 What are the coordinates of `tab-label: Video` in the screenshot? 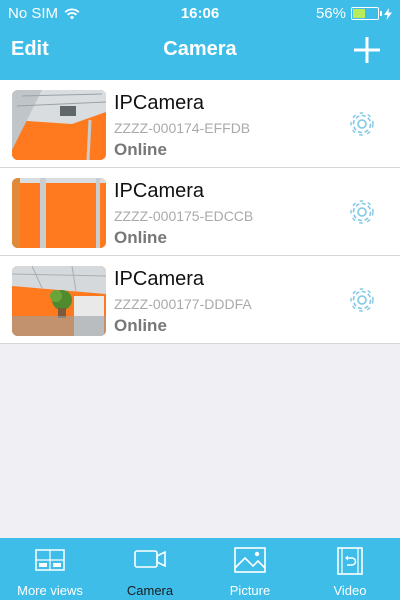 It's located at (350, 590).